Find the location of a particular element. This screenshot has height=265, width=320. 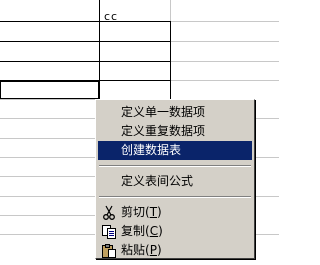

menu-item-label: 创建数据表 is located at coordinates (151, 150).